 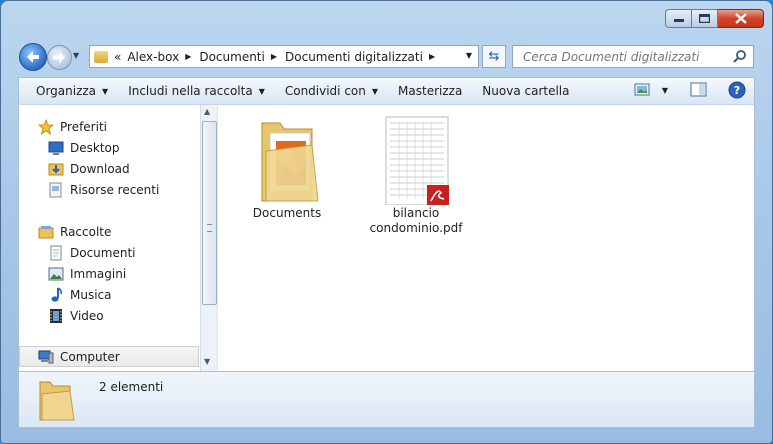 I want to click on recent-places-icon, so click(x=55, y=189).